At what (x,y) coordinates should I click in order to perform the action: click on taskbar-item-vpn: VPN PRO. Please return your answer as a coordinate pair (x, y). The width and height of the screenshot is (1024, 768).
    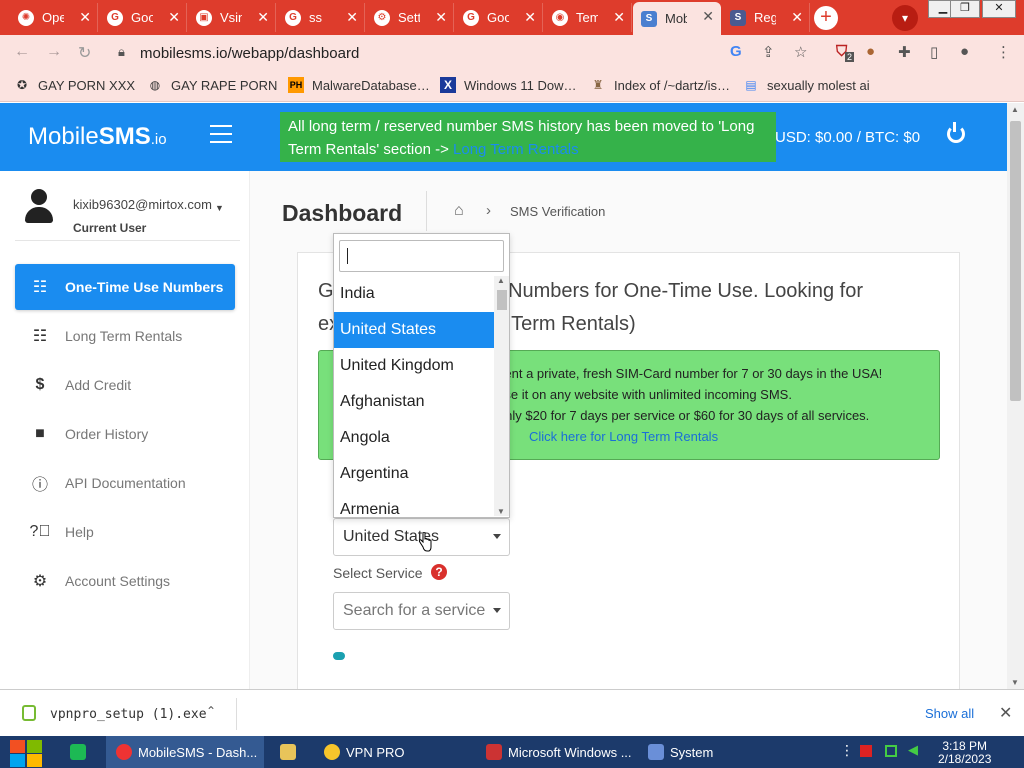
    Looking at the image, I should click on (364, 752).